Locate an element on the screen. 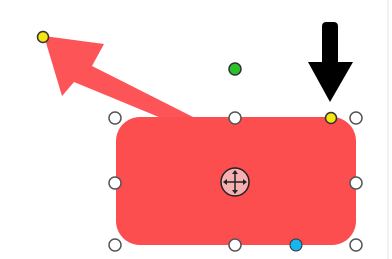 The width and height of the screenshot is (392, 259). pointer-tip-adjust-handle is located at coordinates (43, 37).